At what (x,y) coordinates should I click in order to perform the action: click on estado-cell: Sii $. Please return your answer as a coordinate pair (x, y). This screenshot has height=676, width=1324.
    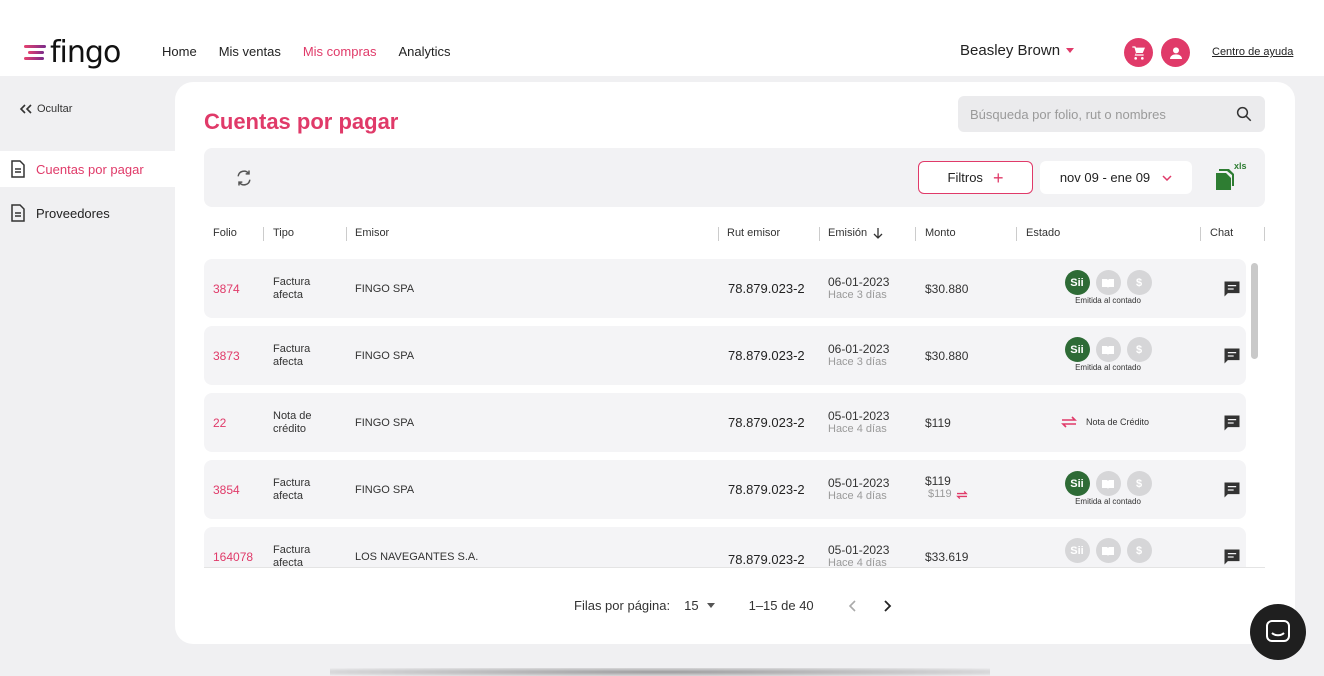
    Looking at the image, I should click on (1108, 550).